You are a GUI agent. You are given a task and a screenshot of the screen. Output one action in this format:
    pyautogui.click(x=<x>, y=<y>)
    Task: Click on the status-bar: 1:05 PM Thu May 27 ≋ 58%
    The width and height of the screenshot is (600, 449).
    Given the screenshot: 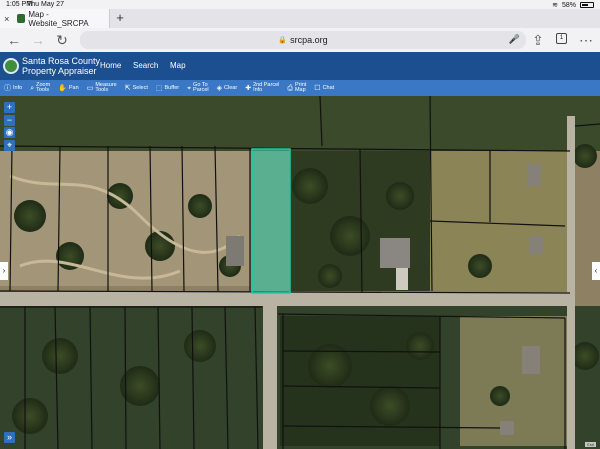 What is the action you would take?
    pyautogui.click(x=300, y=4)
    